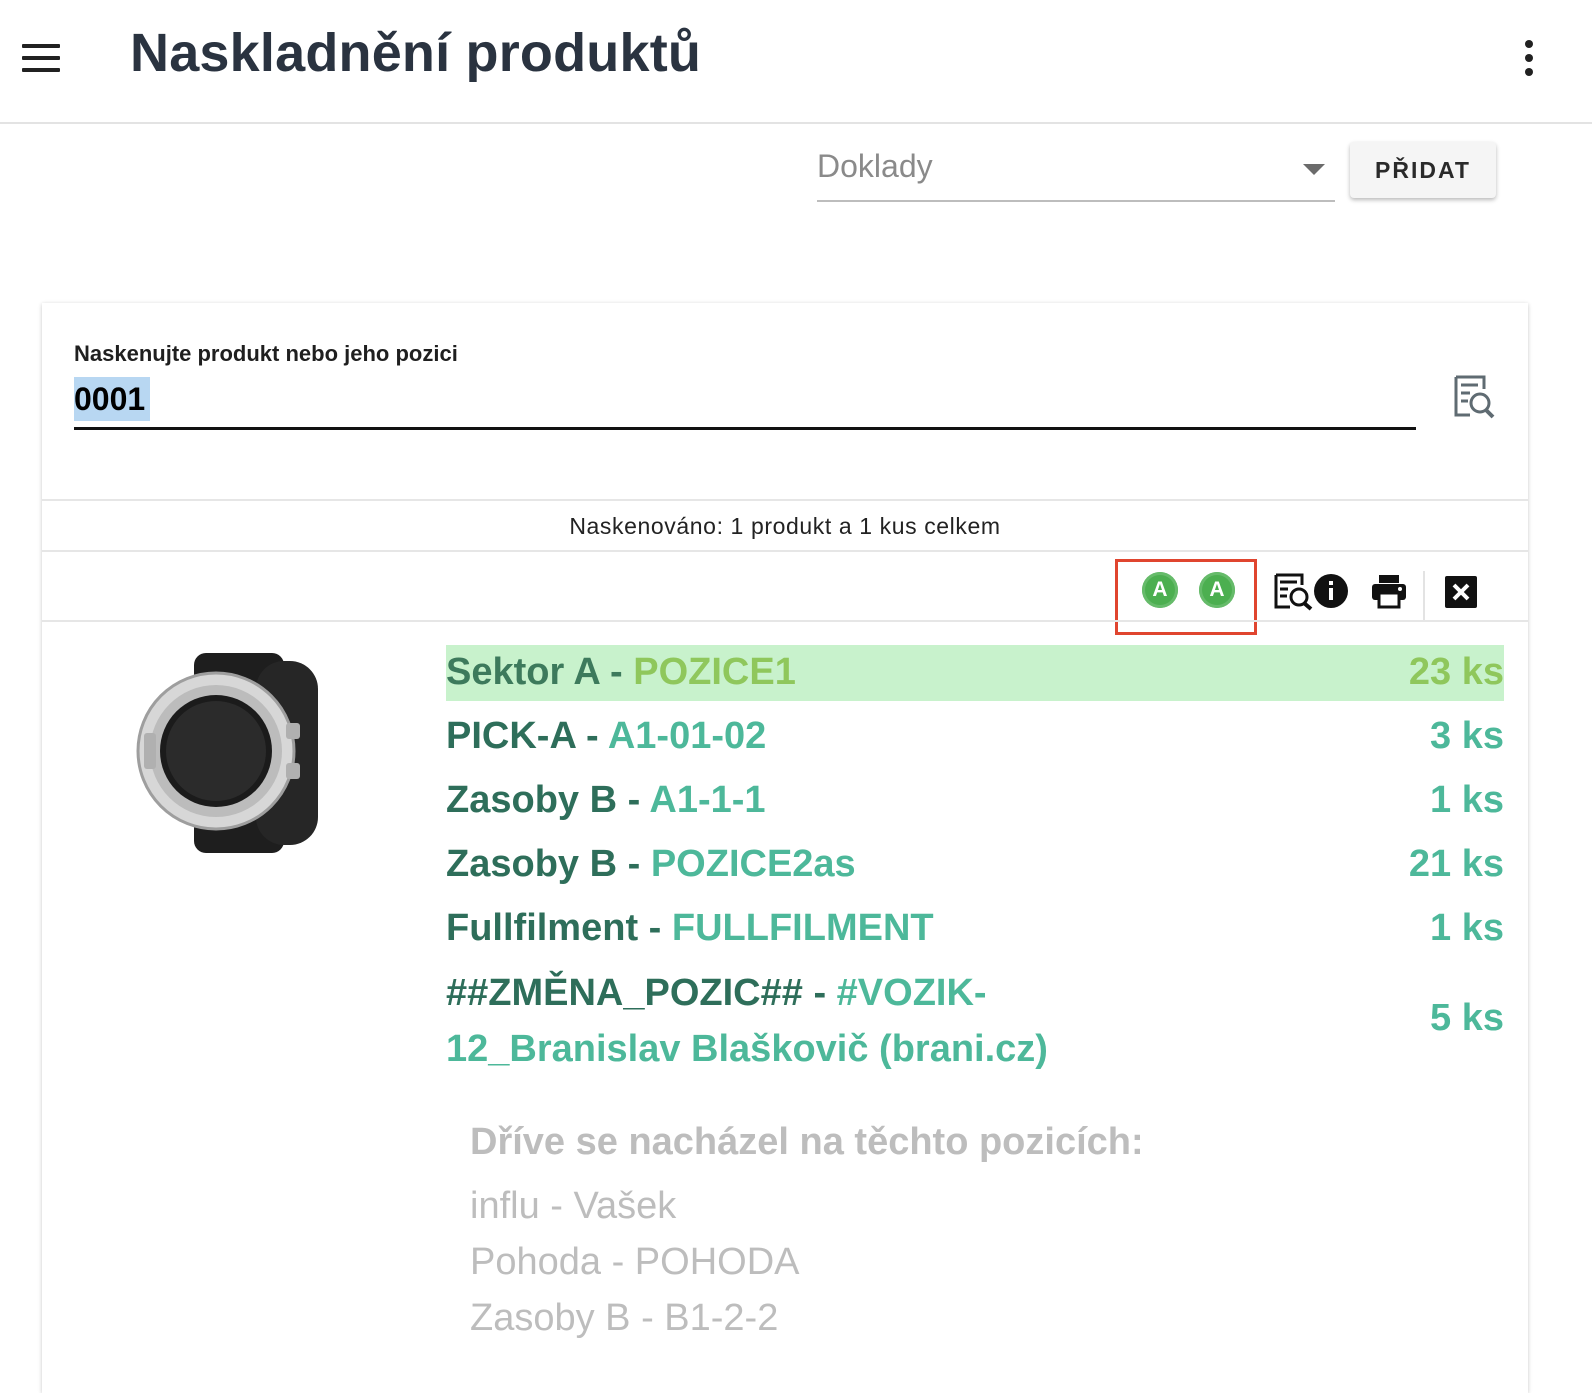  What do you see at coordinates (875, 166) in the screenshot?
I see `documents-select-label: Doklady` at bounding box center [875, 166].